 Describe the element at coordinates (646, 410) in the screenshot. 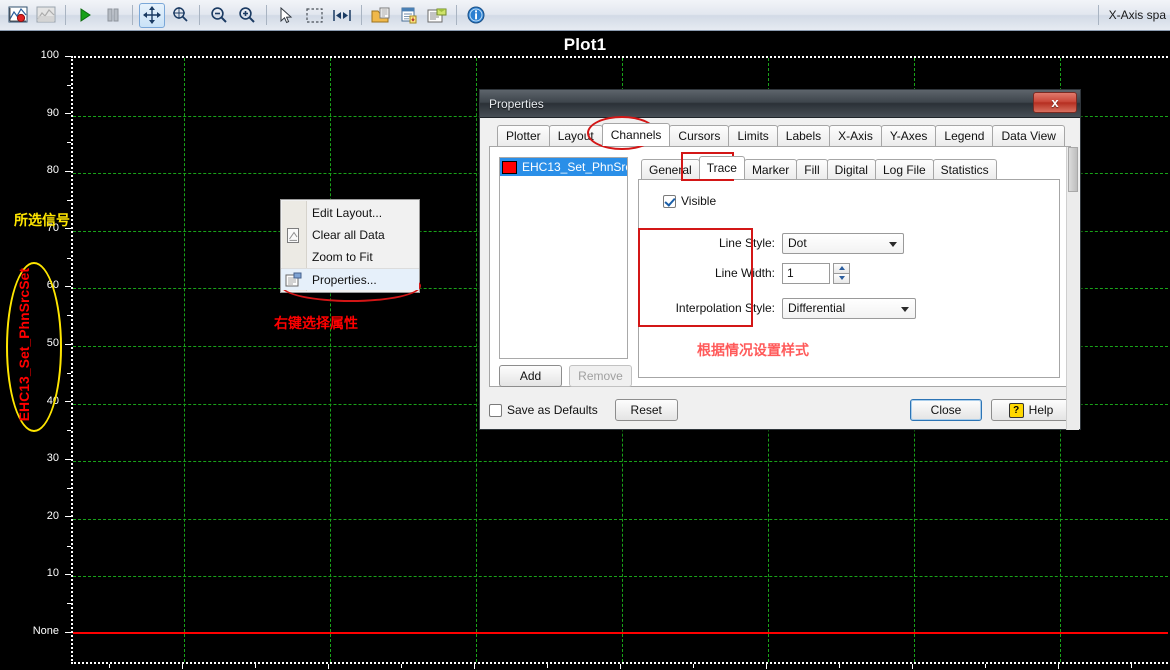

I see `reset-button: Reset` at that location.